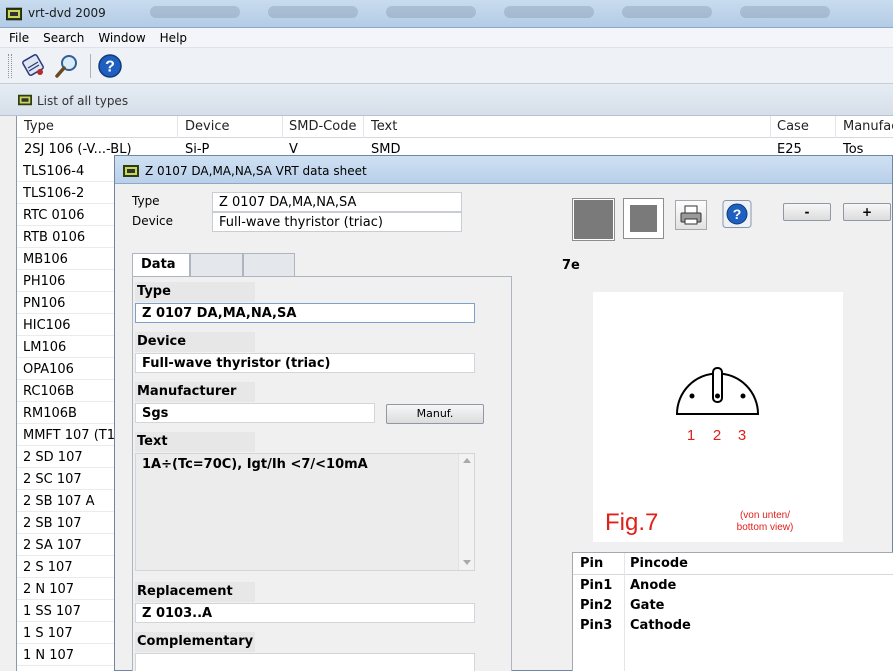  What do you see at coordinates (807, 212) in the screenshot?
I see `zoom-out-button: -` at bounding box center [807, 212].